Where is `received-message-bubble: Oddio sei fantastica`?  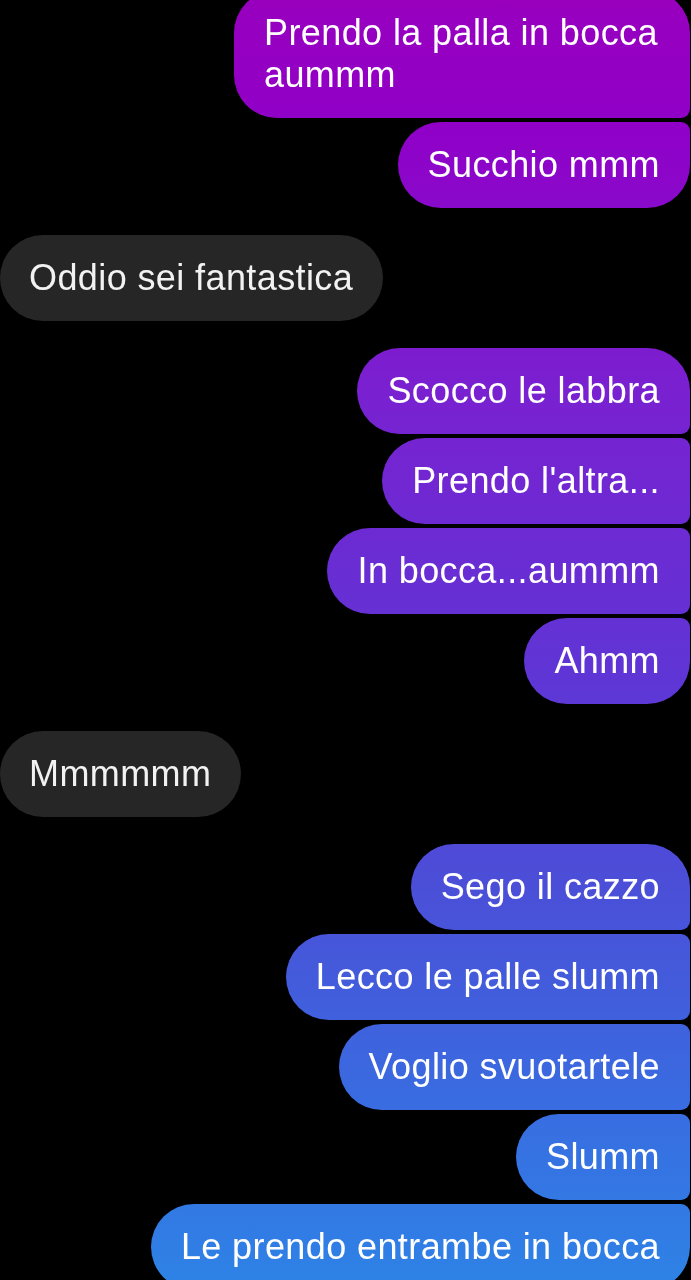 received-message-bubble: Oddio sei fantastica is located at coordinates (192, 278).